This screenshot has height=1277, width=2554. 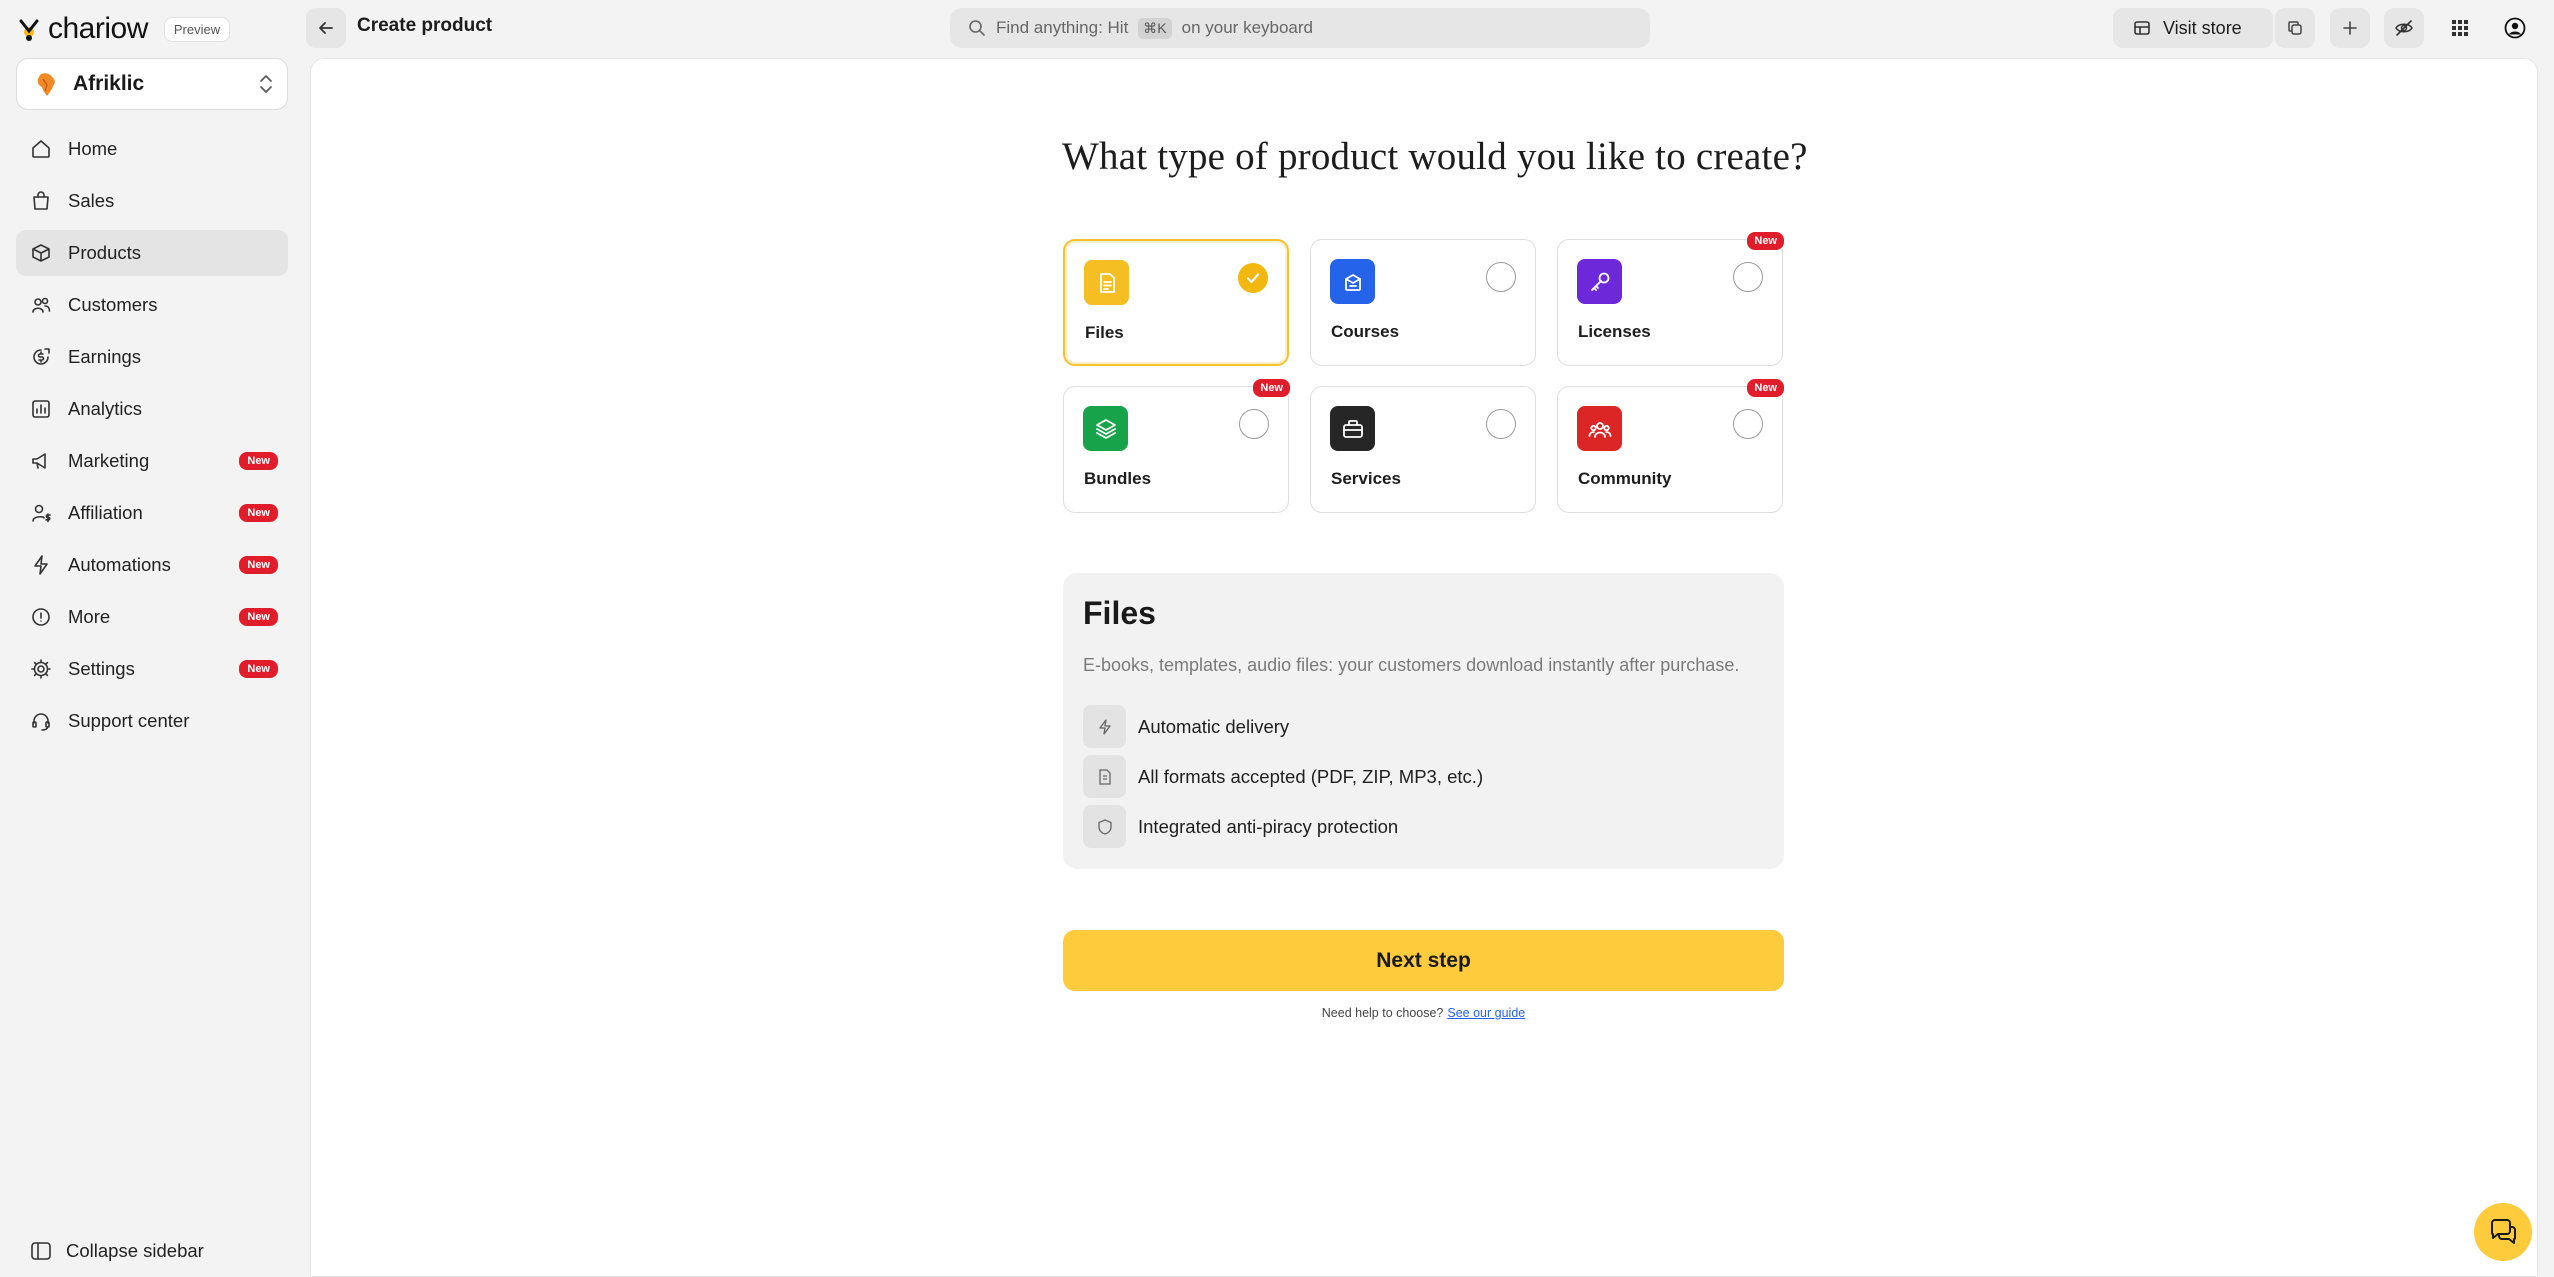 I want to click on plus-icon, so click(x=2350, y=28).